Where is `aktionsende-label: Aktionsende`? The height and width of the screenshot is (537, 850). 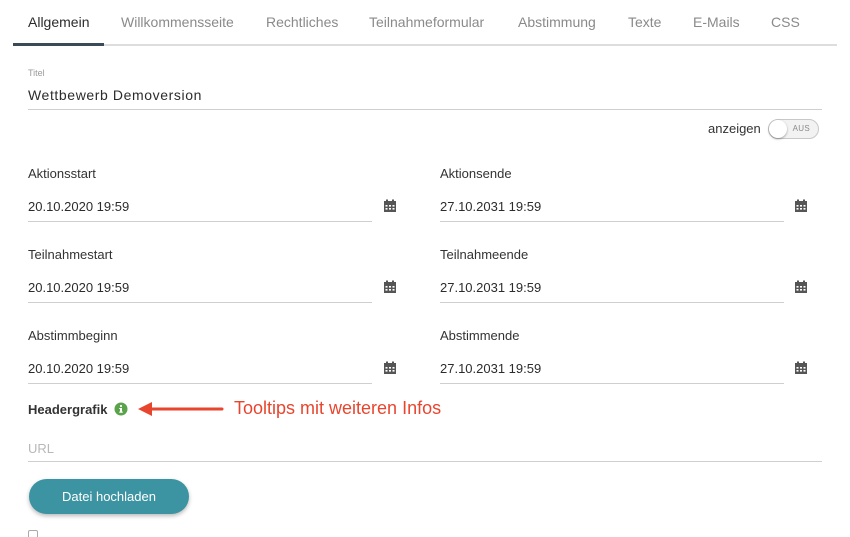 aktionsende-label: Aktionsende is located at coordinates (476, 173).